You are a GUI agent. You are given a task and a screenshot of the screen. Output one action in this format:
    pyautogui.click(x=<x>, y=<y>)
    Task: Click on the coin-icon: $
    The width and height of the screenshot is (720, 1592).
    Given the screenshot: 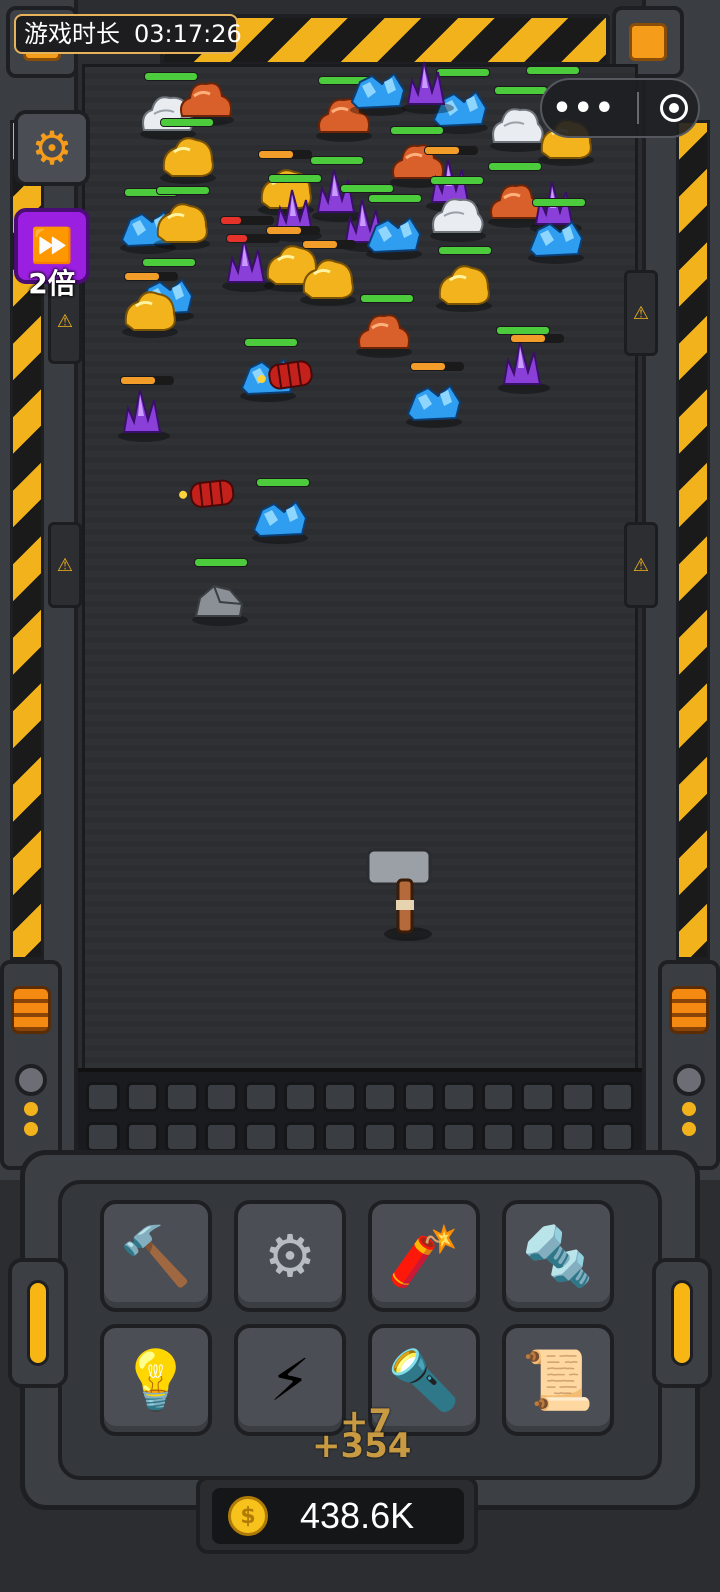 What is the action you would take?
    pyautogui.click(x=248, y=1516)
    